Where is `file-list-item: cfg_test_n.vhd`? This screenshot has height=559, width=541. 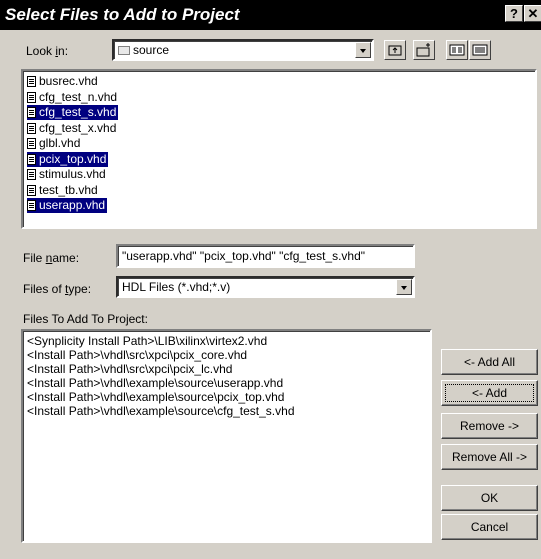
file-list-item: cfg_test_n.vhd is located at coordinates (73, 97).